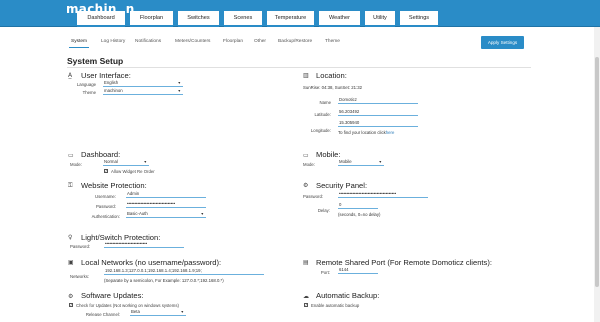 This screenshot has height=322, width=600. I want to click on nav-tab-temperature: Temperature, so click(290, 19).